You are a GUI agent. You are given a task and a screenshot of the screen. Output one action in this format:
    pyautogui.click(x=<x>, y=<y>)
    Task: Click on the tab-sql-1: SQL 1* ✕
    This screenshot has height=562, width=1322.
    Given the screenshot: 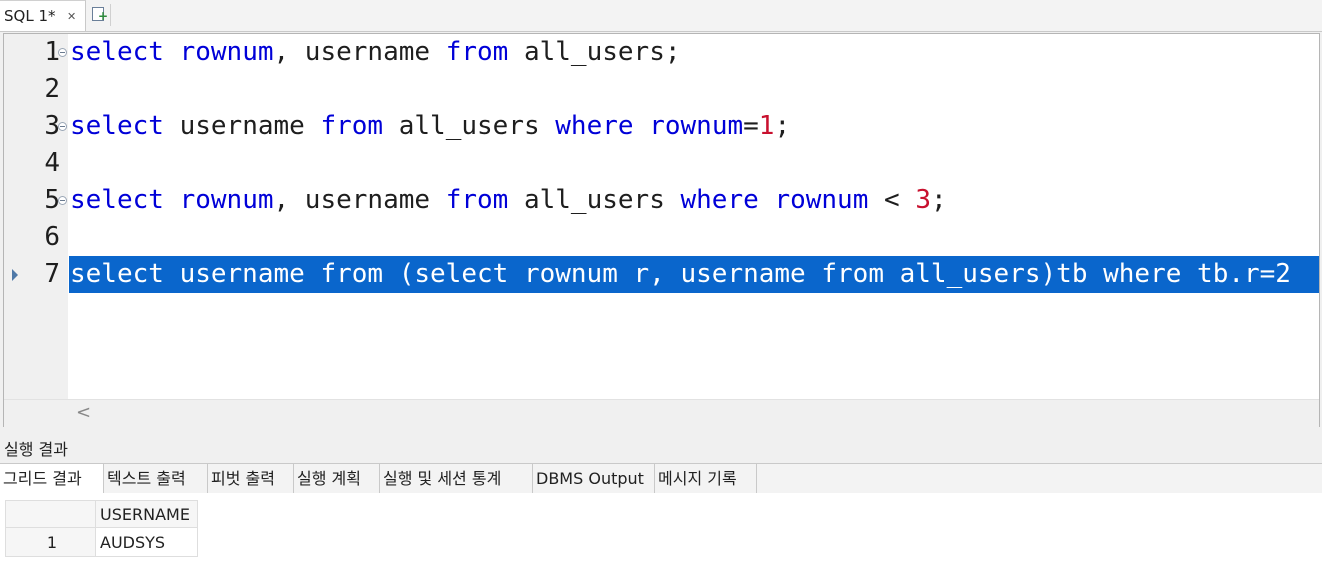 What is the action you would take?
    pyautogui.click(x=43, y=15)
    